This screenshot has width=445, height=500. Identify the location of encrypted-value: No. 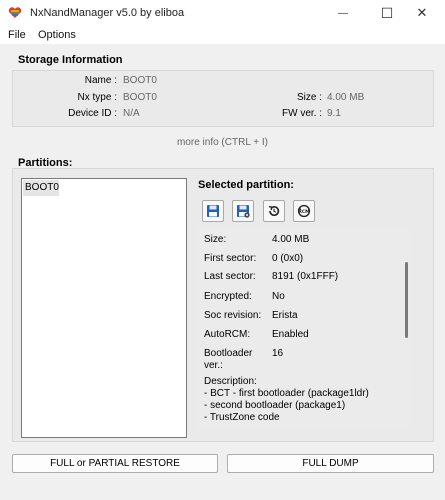
(278, 296).